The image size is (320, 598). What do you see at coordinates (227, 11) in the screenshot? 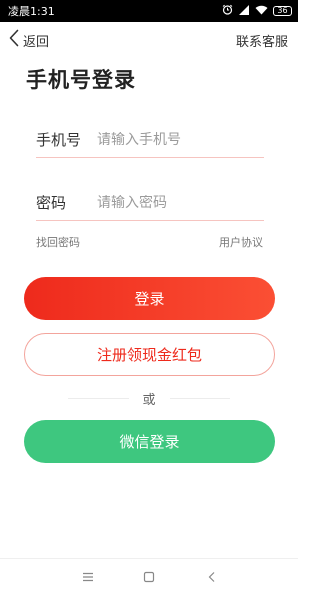
I see `alarm-icon` at bounding box center [227, 11].